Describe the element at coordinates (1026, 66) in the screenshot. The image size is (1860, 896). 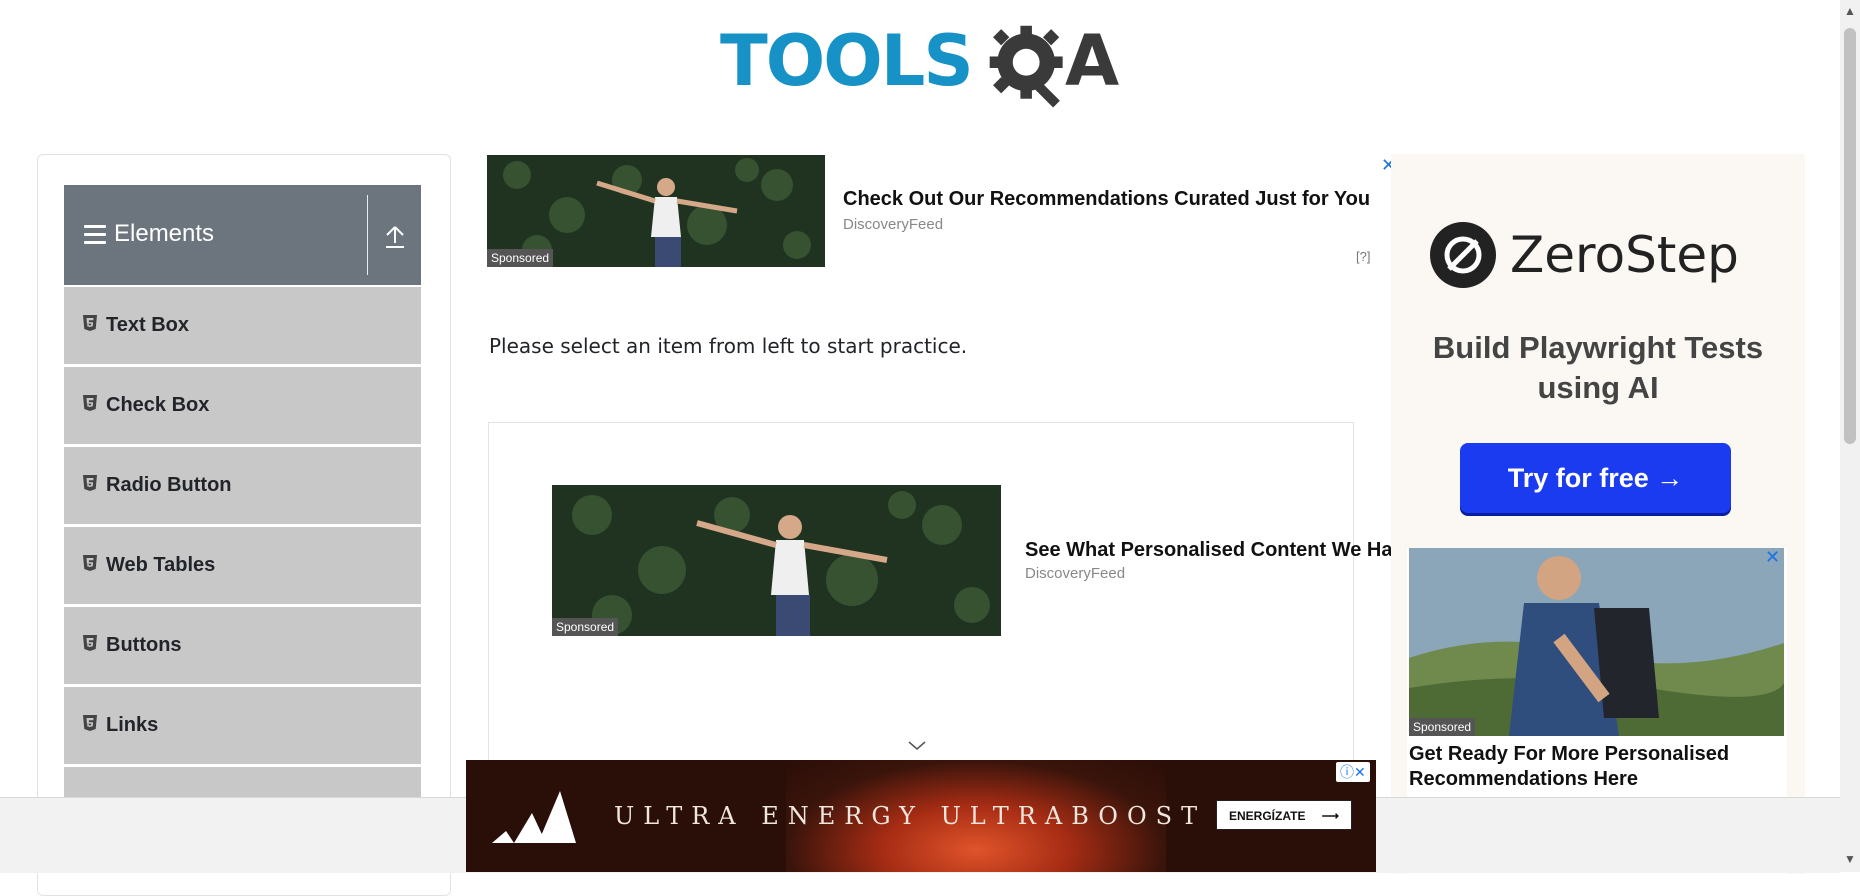
I see `gear-search-icon` at that location.